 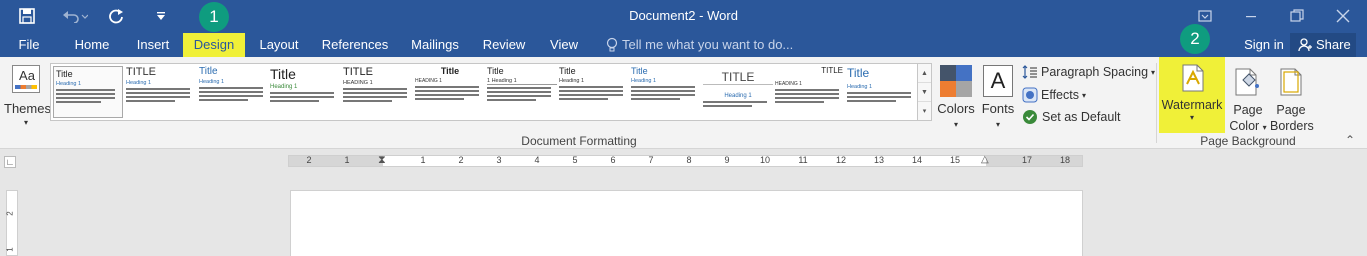 I want to click on restore-icon, so click(x=1297, y=16).